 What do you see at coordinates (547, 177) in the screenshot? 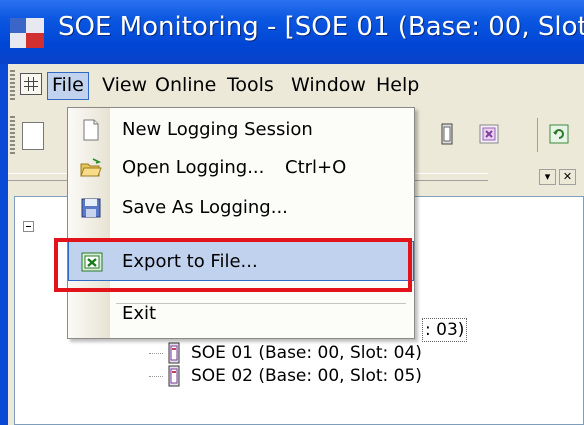
I see `pane-dropdown-button: ▾` at bounding box center [547, 177].